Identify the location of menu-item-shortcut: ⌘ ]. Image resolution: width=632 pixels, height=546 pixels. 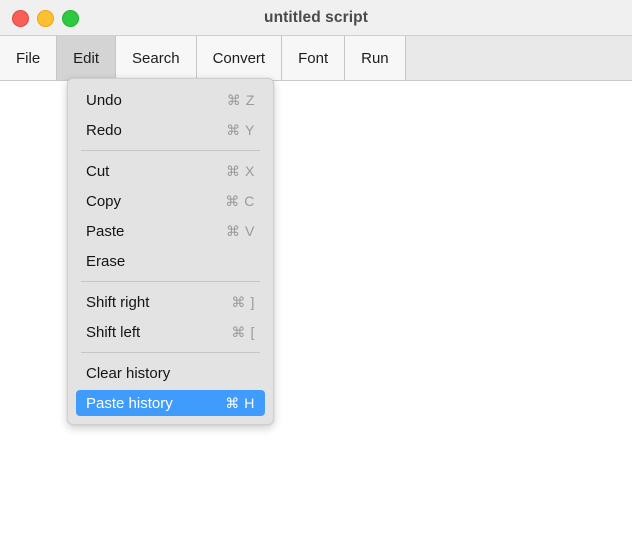
(243, 301).